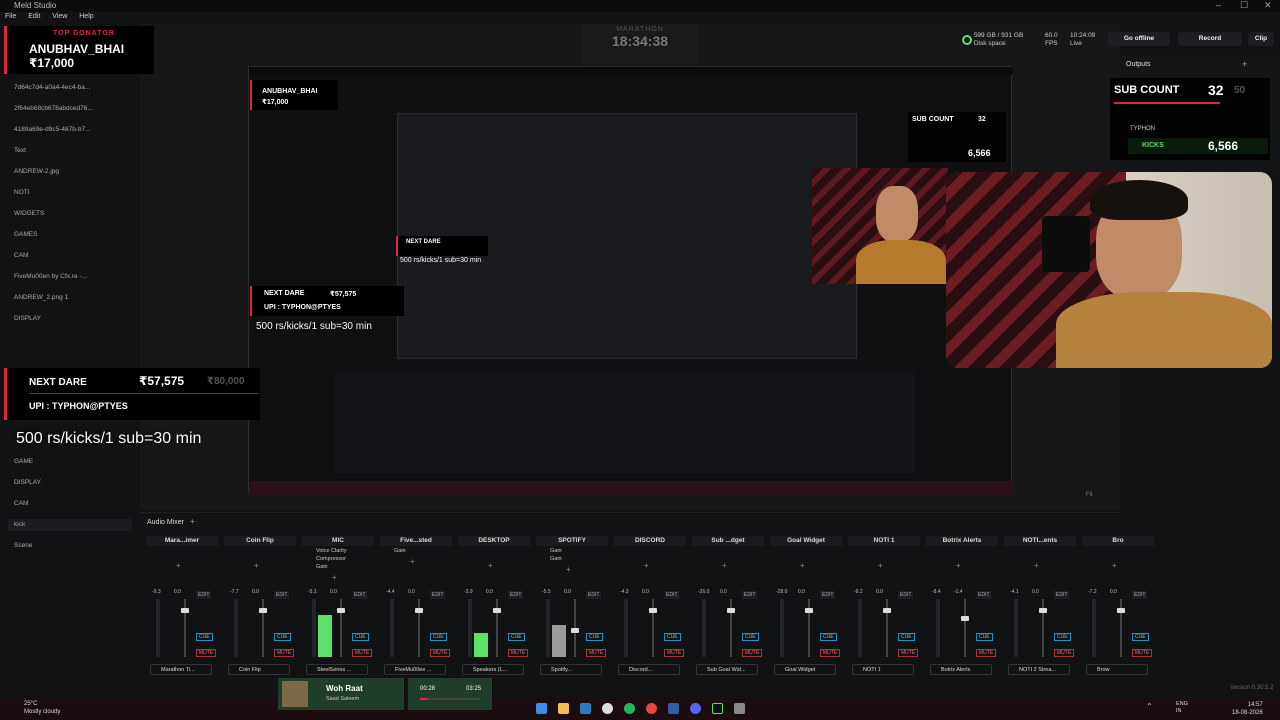 This screenshot has height=720, width=1280. What do you see at coordinates (27, 319) in the screenshot?
I see `source-display: DISPLAY` at bounding box center [27, 319].